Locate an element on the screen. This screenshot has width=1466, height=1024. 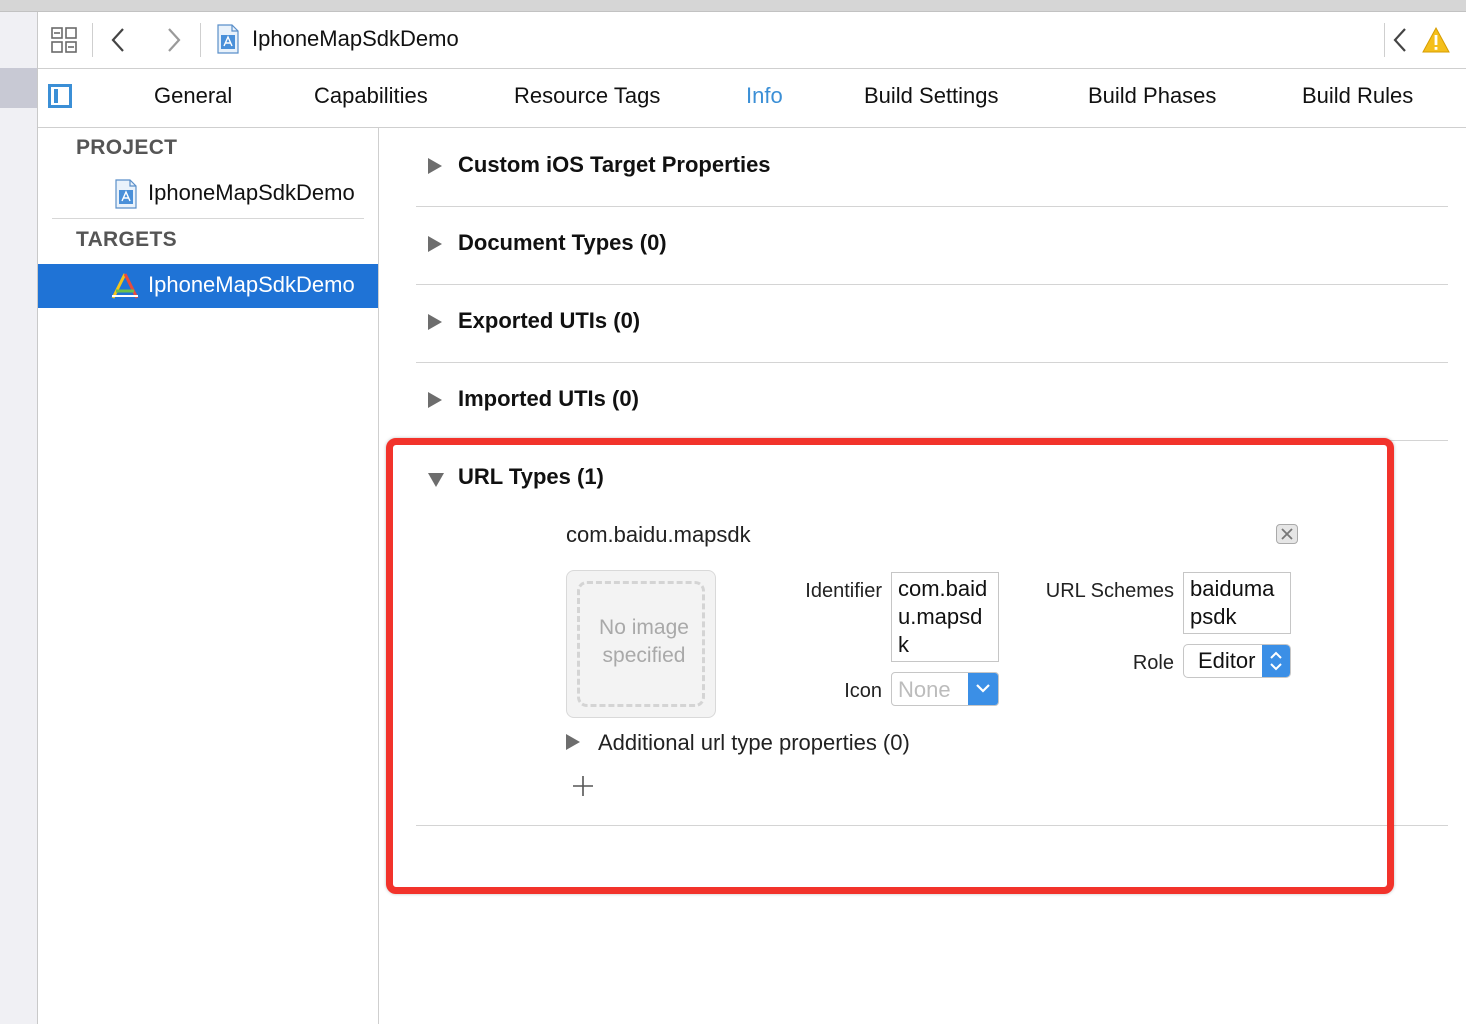
tab-general: General is located at coordinates (193, 96).